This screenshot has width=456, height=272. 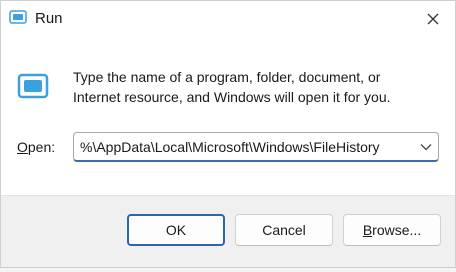 I want to click on window-title: Run, so click(x=49, y=18).